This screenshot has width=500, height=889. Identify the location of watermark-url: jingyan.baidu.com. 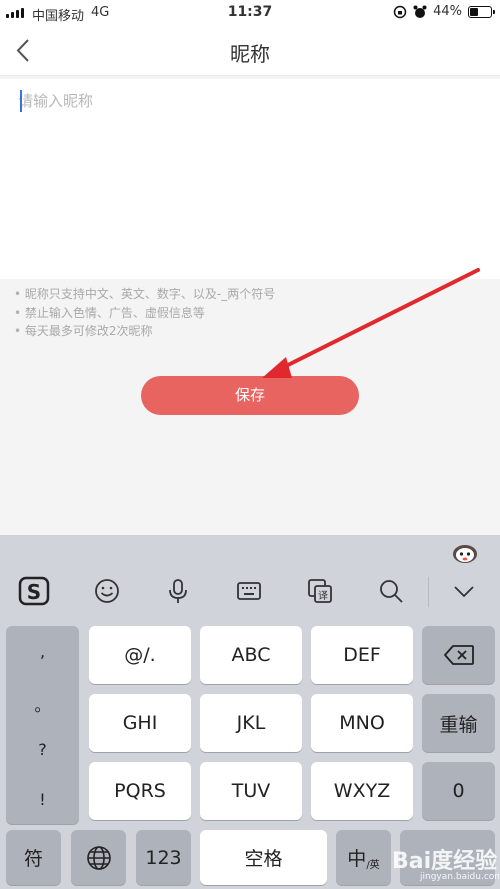
(460, 877).